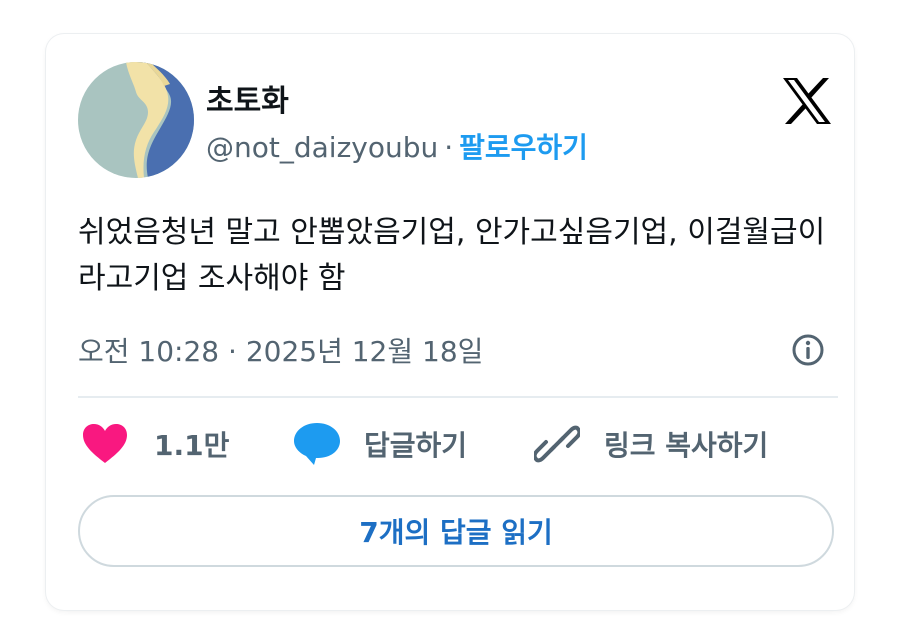  Describe the element at coordinates (523, 147) in the screenshot. I see `follow-button: 팔로우하기` at that location.